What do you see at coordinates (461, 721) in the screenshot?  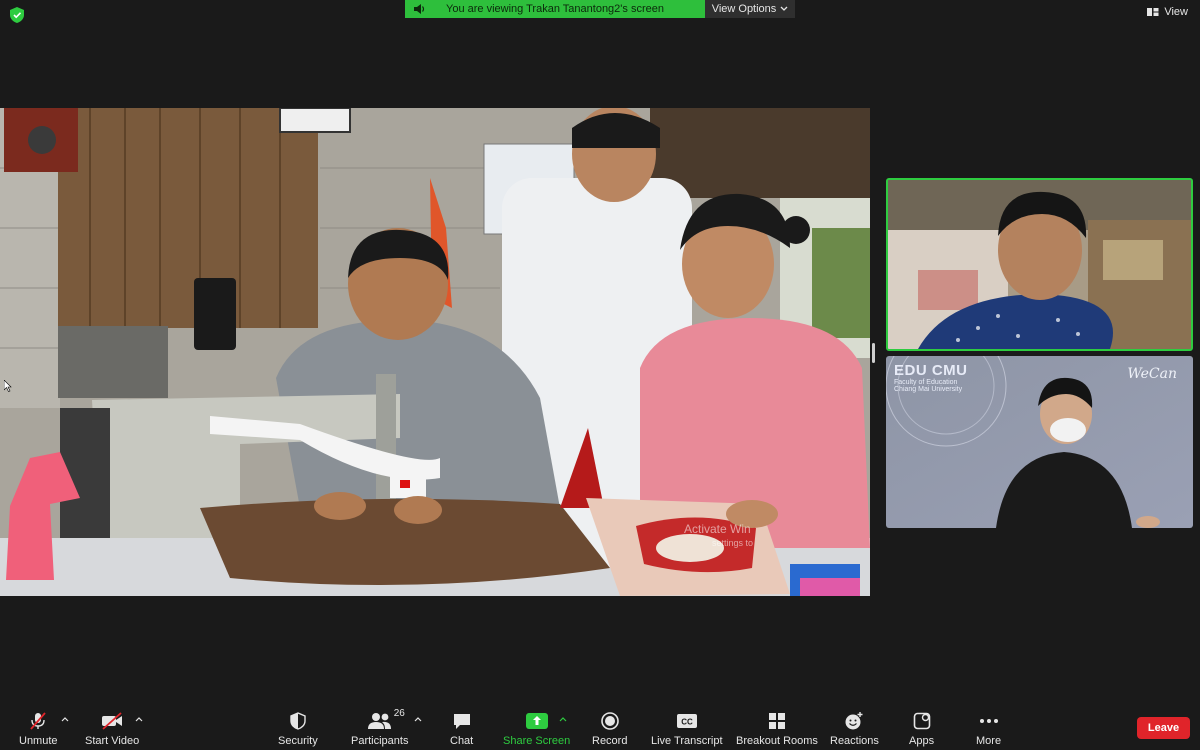 I see `chat-bubble-icon` at bounding box center [461, 721].